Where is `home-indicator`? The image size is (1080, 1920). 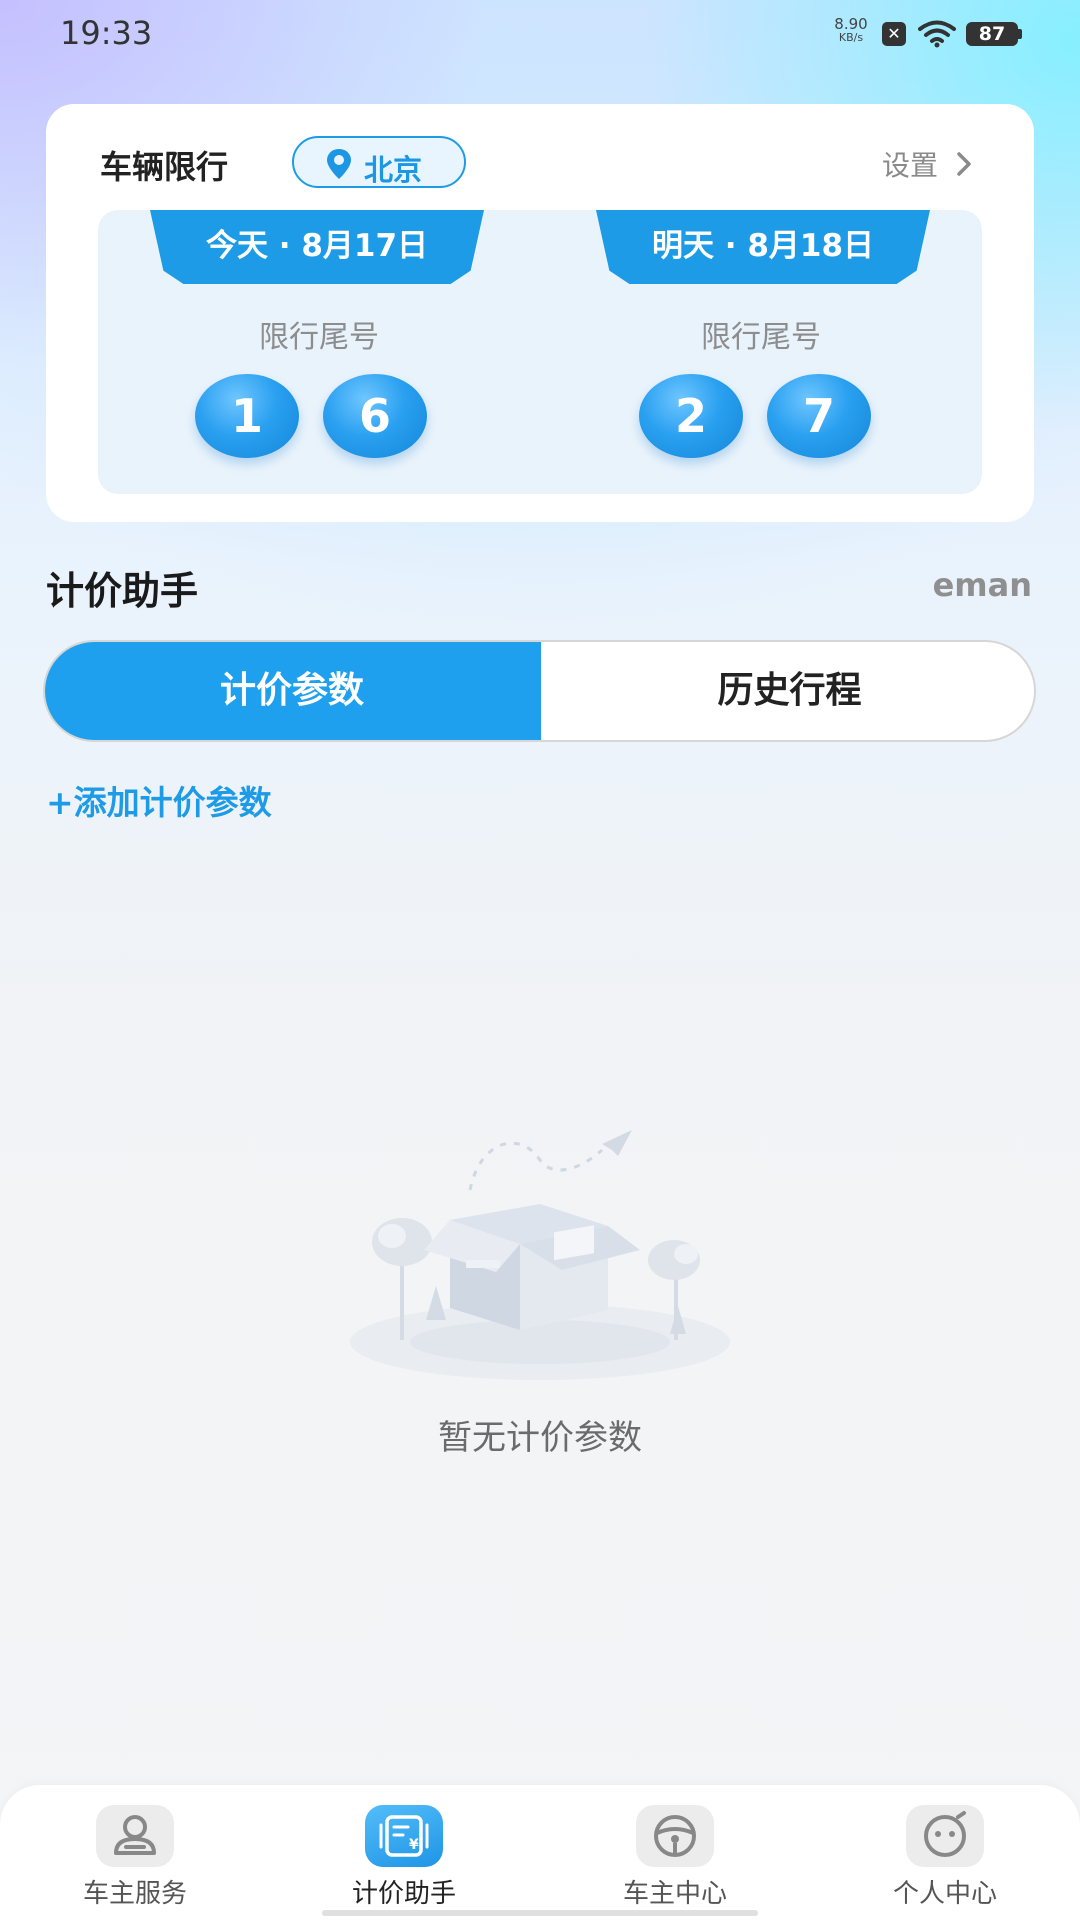 home-indicator is located at coordinates (540, 1913).